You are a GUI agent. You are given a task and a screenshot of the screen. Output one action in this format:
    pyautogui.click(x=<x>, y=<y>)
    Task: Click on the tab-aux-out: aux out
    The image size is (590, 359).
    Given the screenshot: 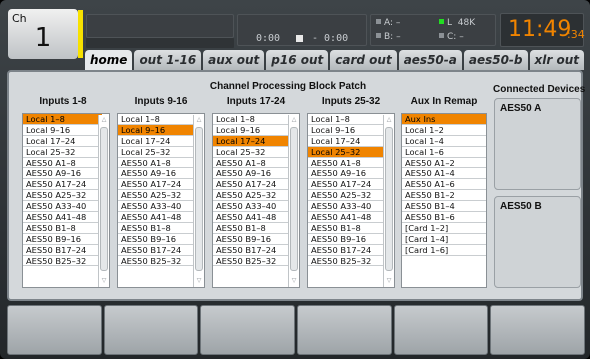 What is the action you would take?
    pyautogui.click(x=234, y=60)
    